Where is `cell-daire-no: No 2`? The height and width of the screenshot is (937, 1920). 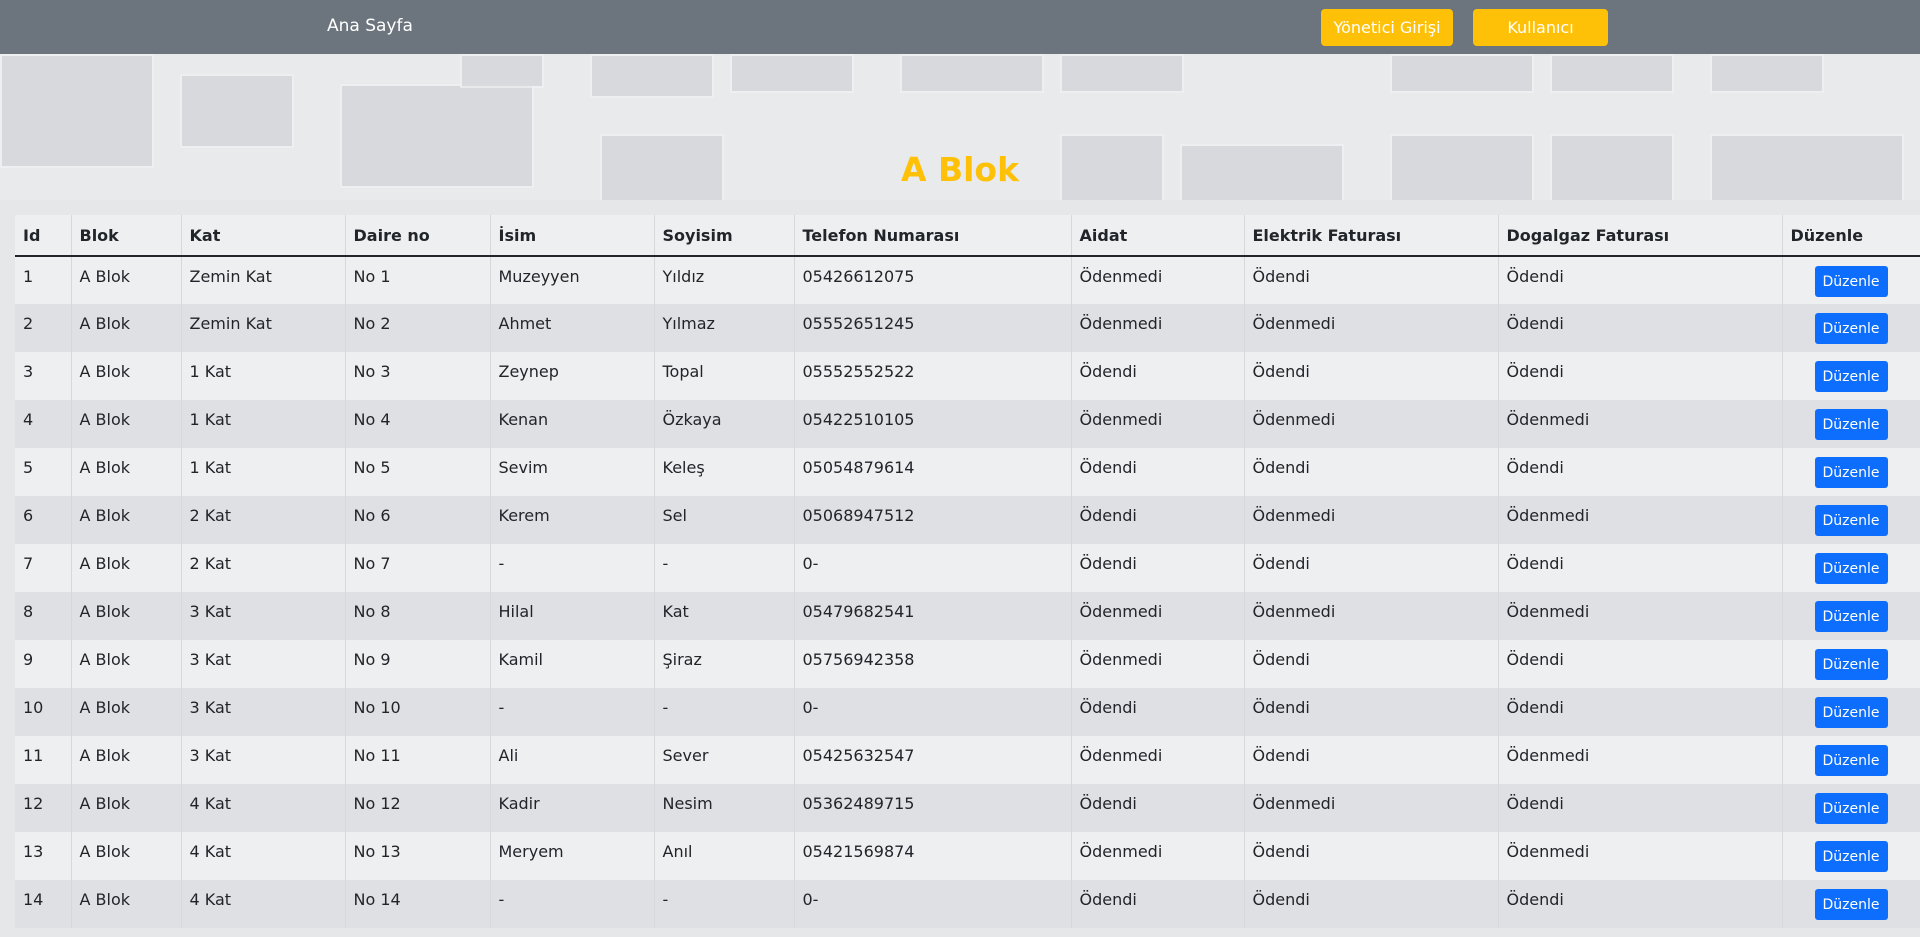 cell-daire-no: No 2 is located at coordinates (418, 328).